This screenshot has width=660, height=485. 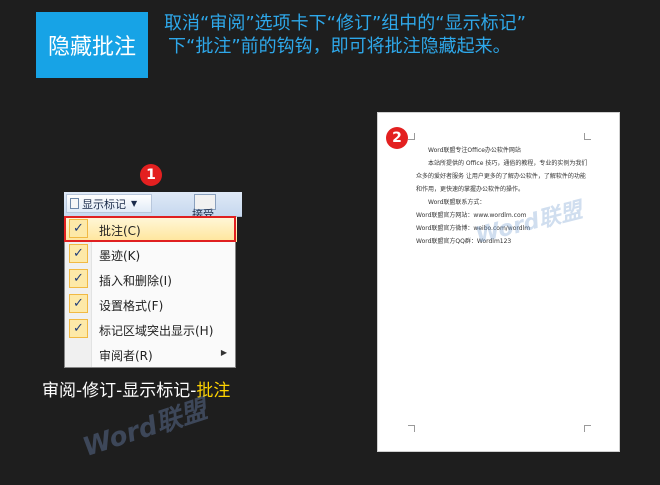 I want to click on menu-item-label: 批注(C), so click(x=120, y=231).